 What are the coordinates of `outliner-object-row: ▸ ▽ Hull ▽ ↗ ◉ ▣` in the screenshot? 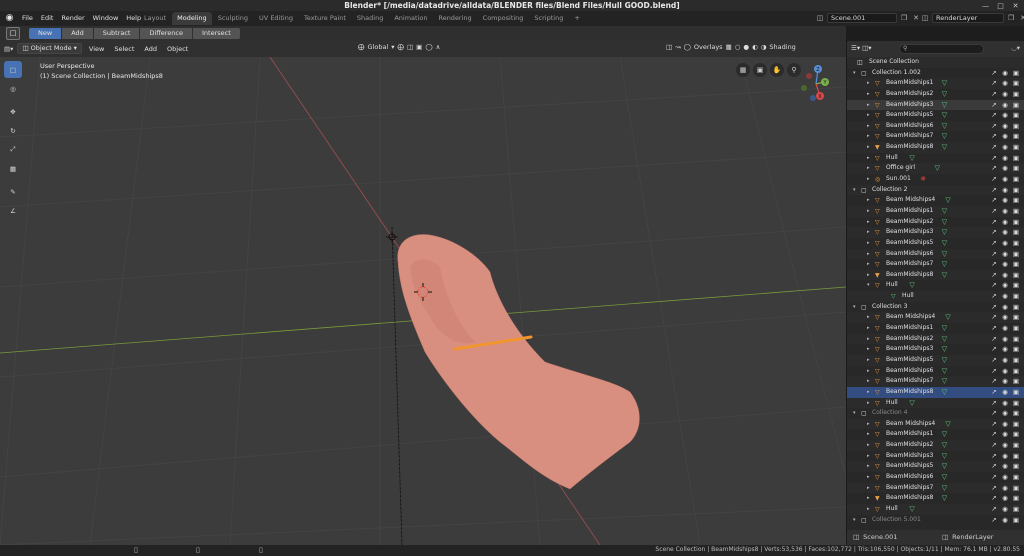 It's located at (935, 509).